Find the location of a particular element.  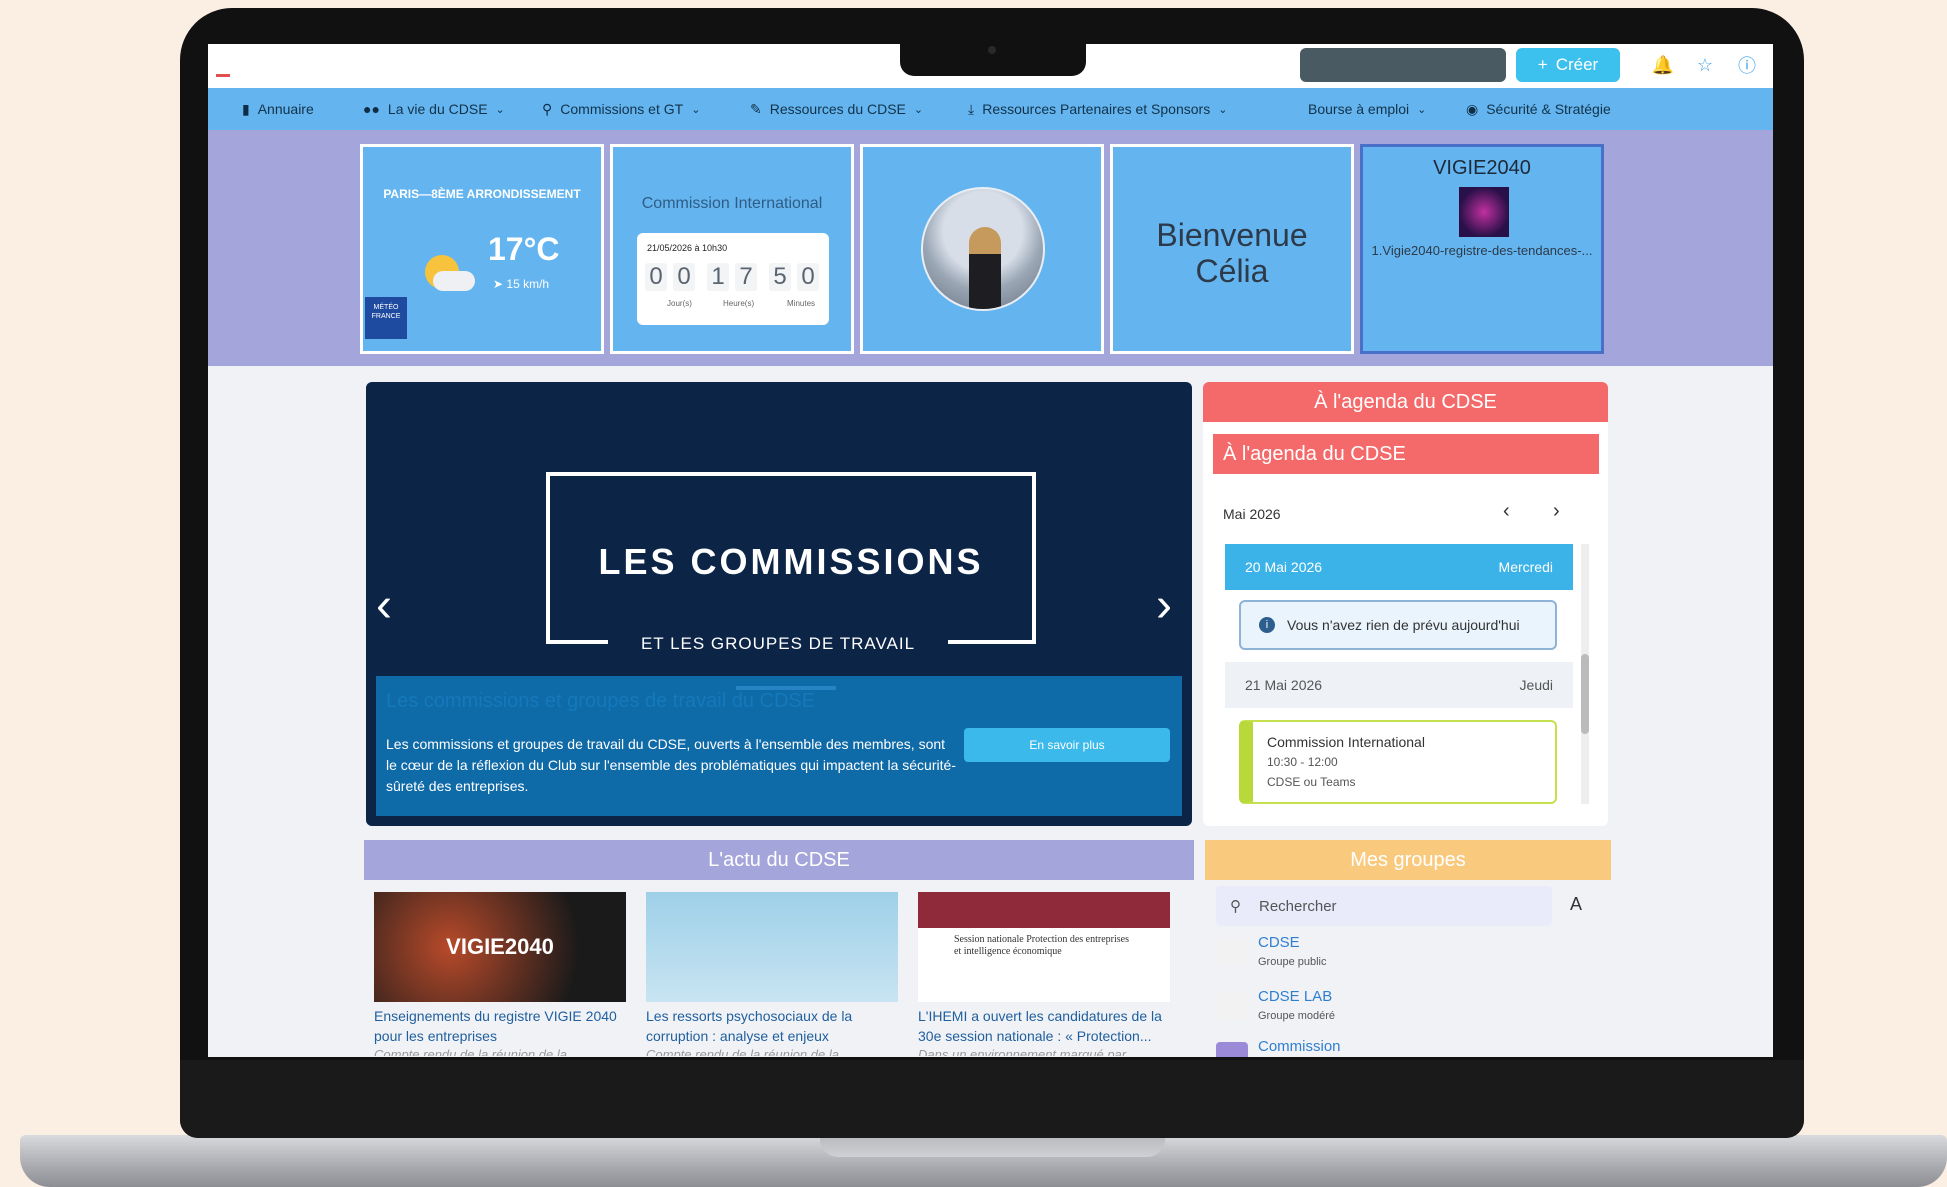

group-item: CDSE LAB Groupe modéré is located at coordinates (1381, 1008).